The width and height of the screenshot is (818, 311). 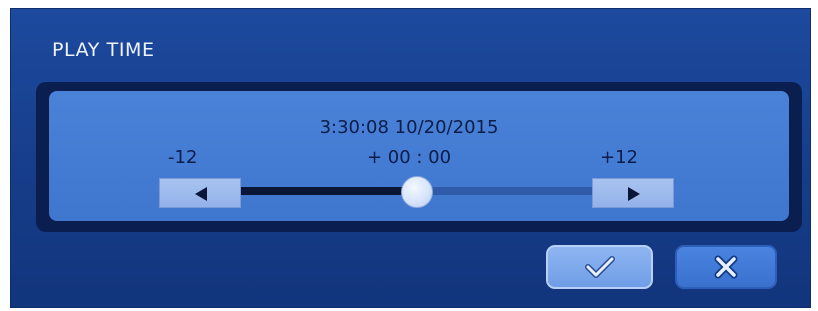 I want to click on checkmark-icon, so click(x=599, y=267).